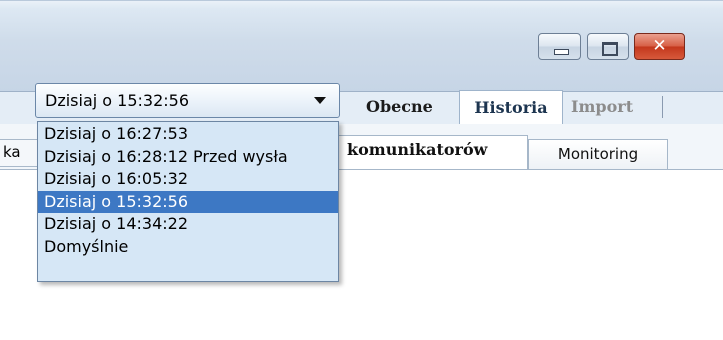 This screenshot has width=723, height=340. Describe the element at coordinates (320, 100) in the screenshot. I see `chevron-down-icon` at that location.